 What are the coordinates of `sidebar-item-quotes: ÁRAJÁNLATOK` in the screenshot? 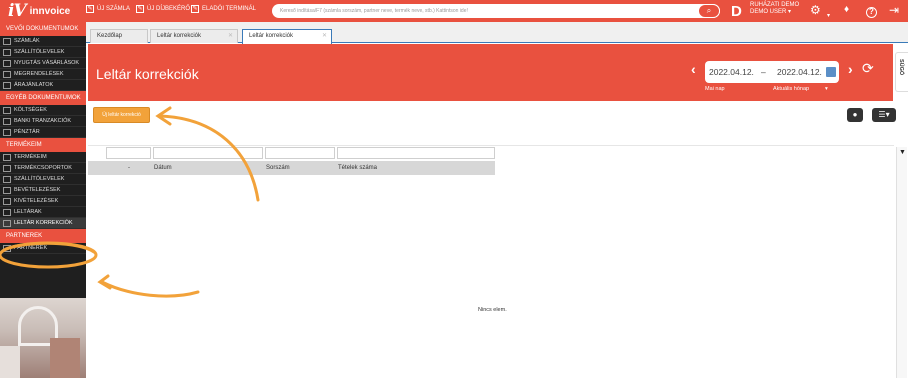 It's located at (43, 85).